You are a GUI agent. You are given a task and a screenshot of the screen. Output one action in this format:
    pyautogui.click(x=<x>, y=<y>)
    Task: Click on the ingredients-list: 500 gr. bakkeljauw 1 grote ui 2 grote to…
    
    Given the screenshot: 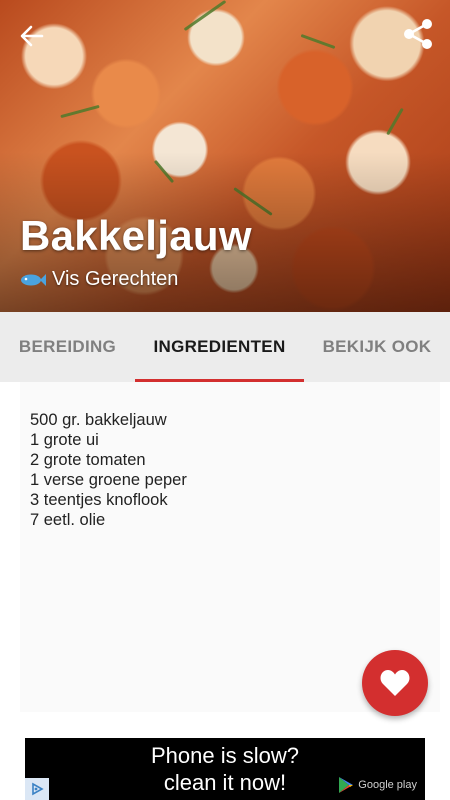 What is the action you would take?
    pyautogui.click(x=108, y=470)
    